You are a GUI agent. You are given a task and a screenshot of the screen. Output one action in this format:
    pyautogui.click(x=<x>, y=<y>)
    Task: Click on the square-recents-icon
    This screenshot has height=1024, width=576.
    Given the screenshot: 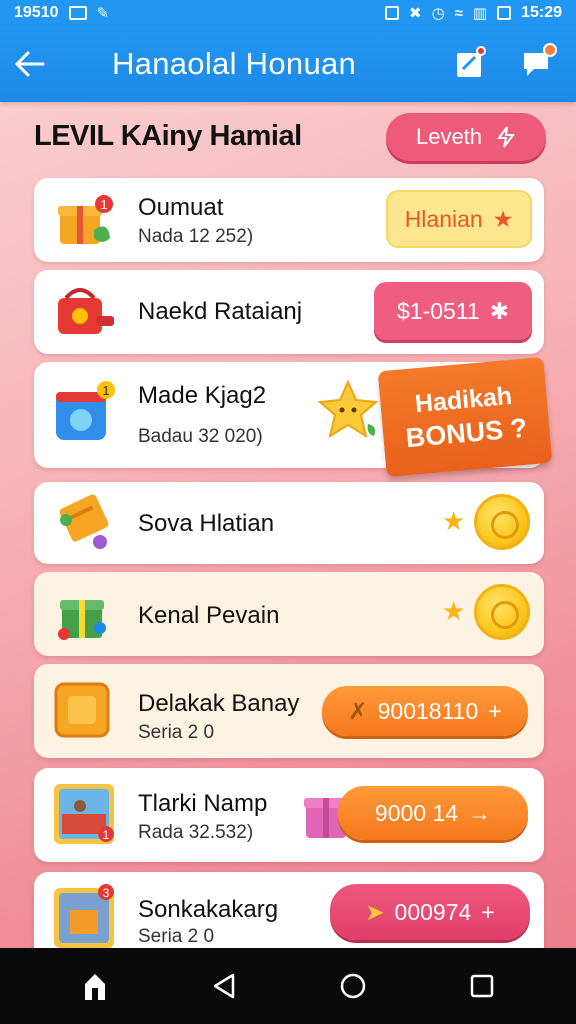 What is the action you would take?
    pyautogui.click(x=481, y=986)
    